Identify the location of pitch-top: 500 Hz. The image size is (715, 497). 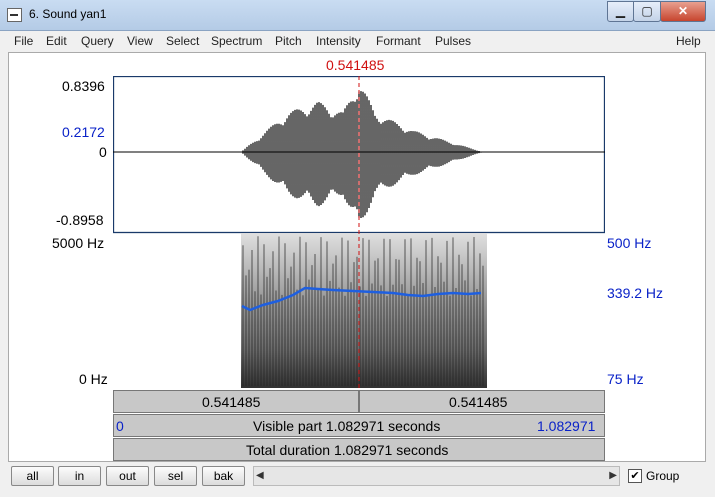
(629, 243).